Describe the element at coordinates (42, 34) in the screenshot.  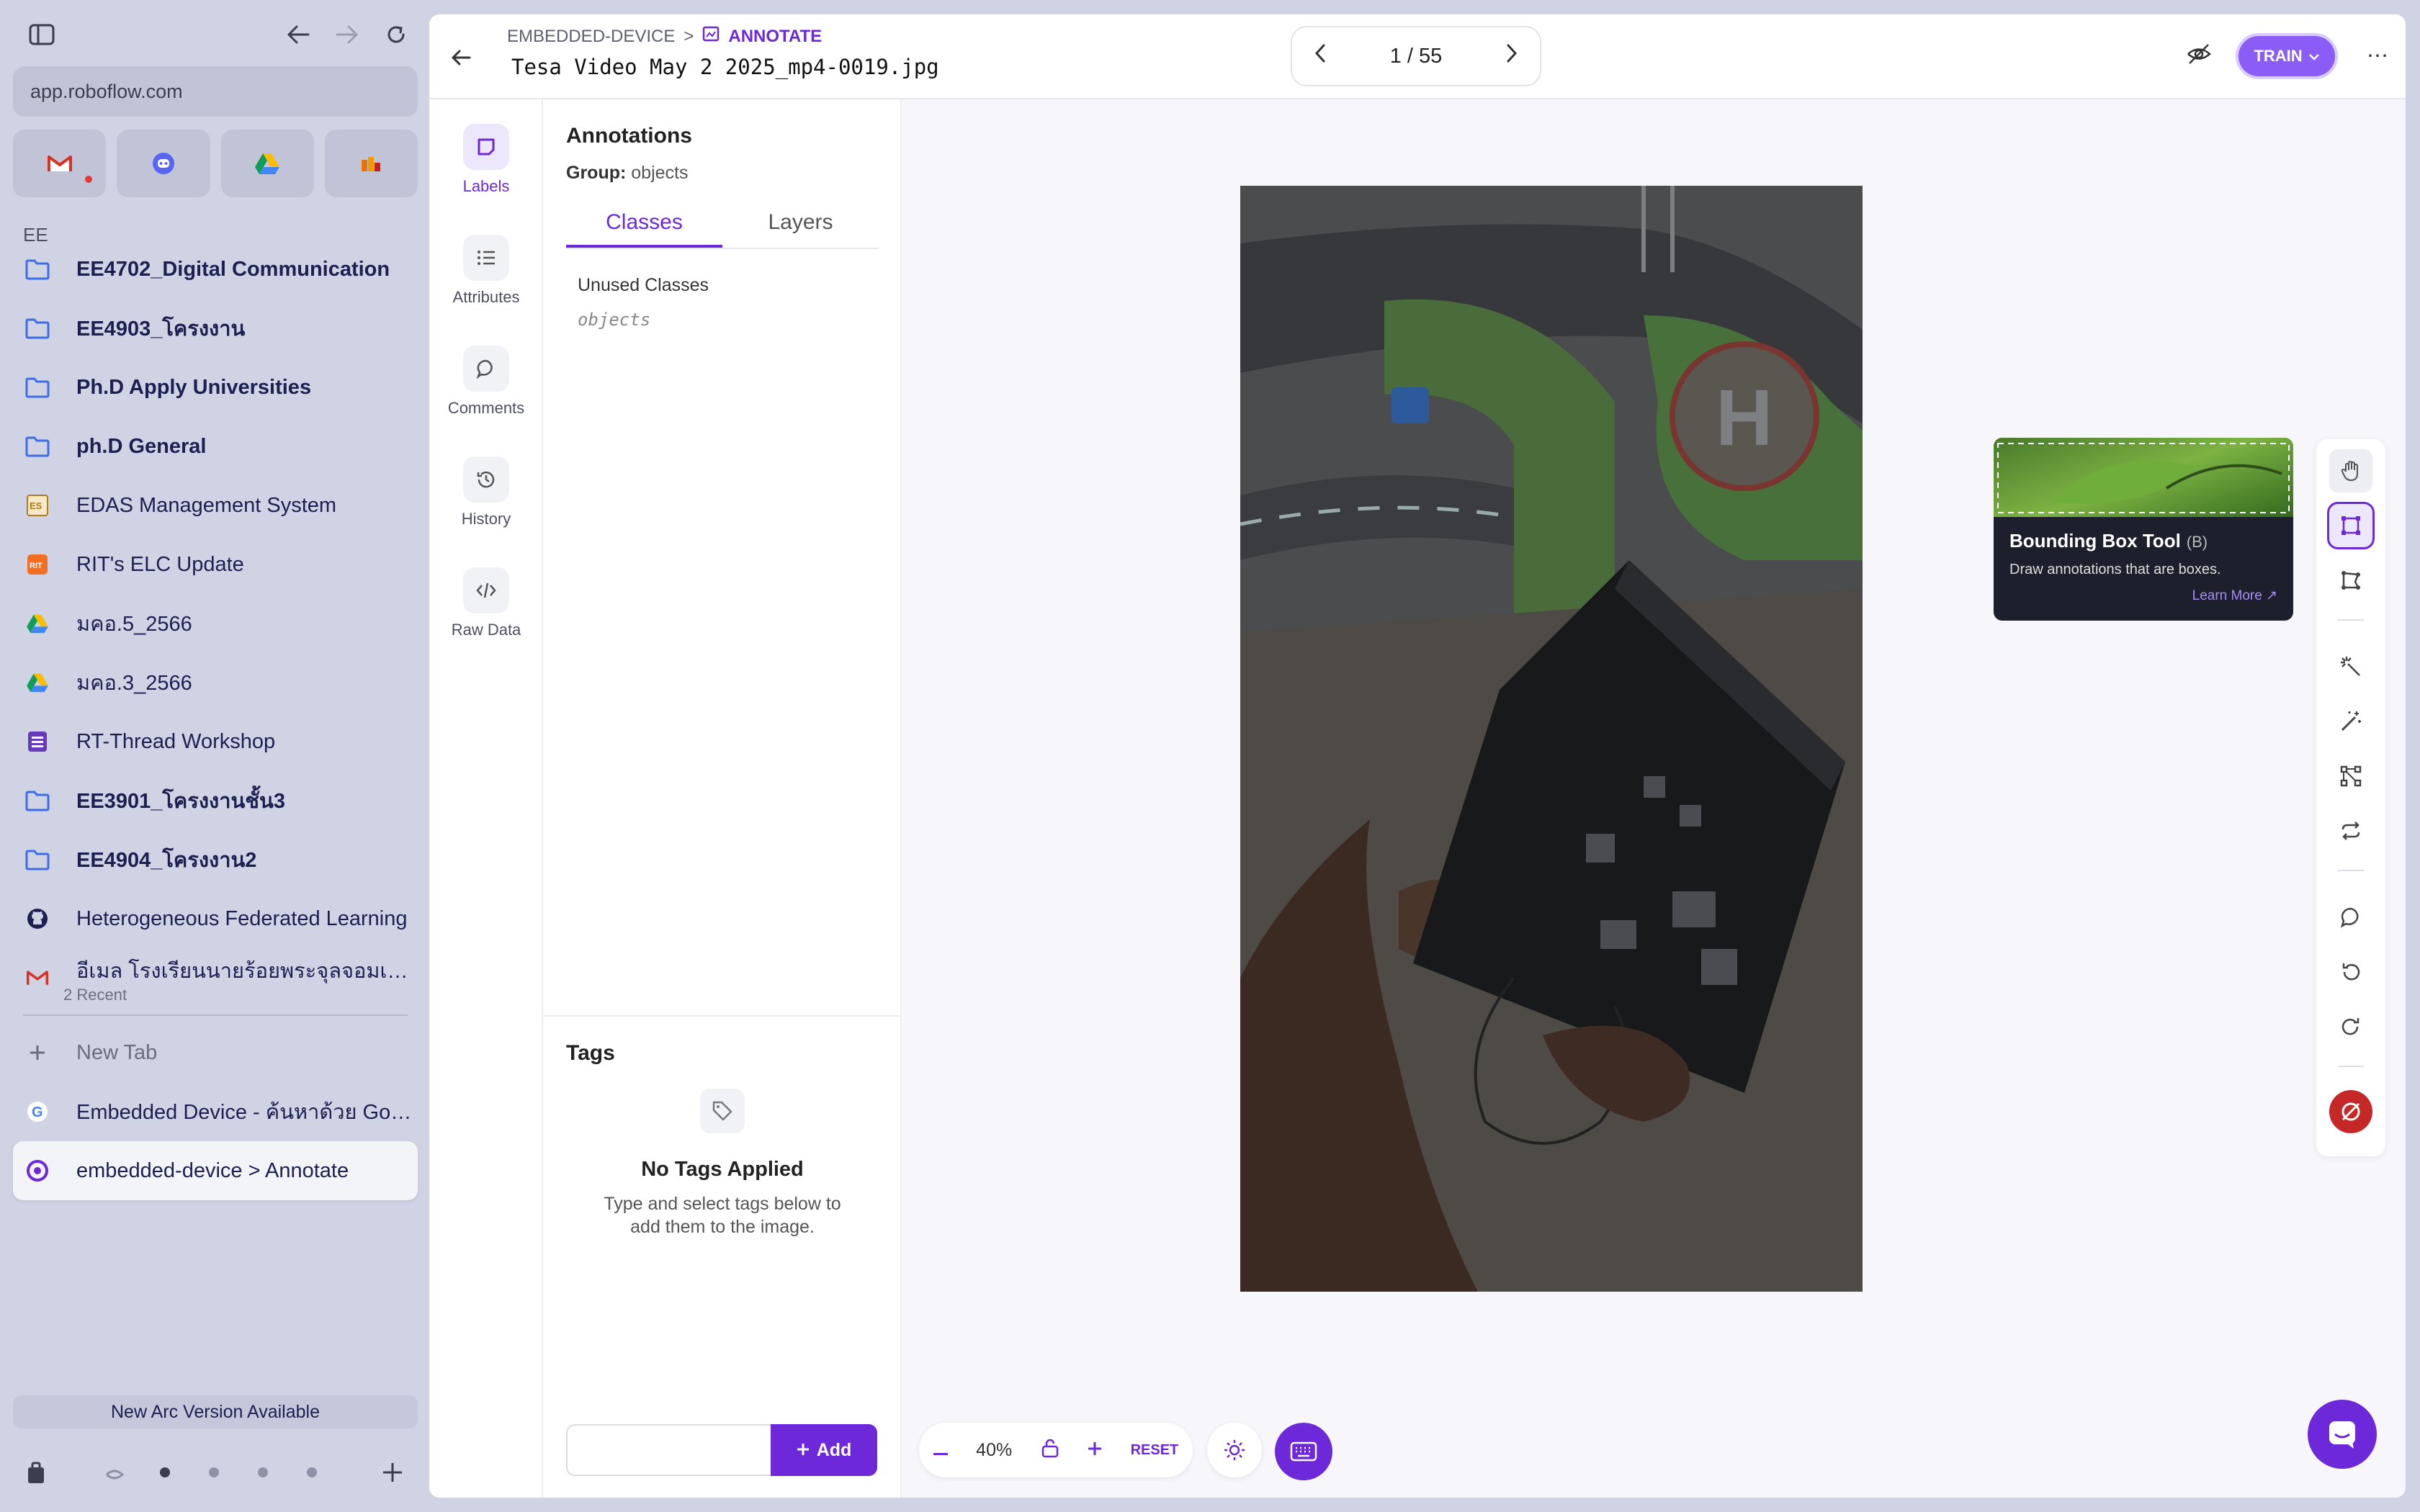
I see `sidebar-toggle-icon` at that location.